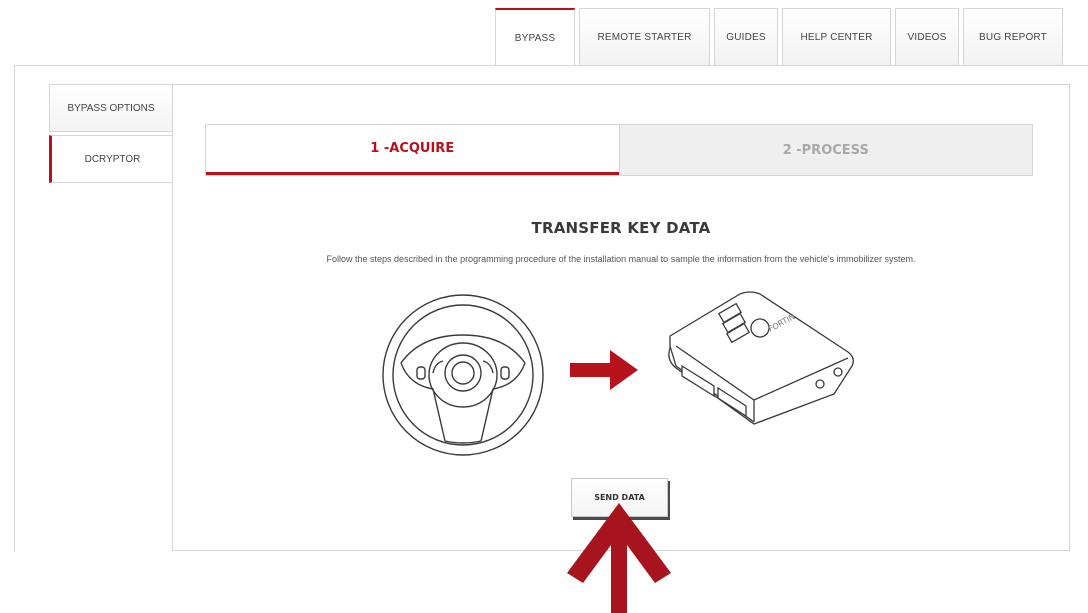  What do you see at coordinates (619, 558) in the screenshot?
I see `arrow-up-icon` at bounding box center [619, 558].